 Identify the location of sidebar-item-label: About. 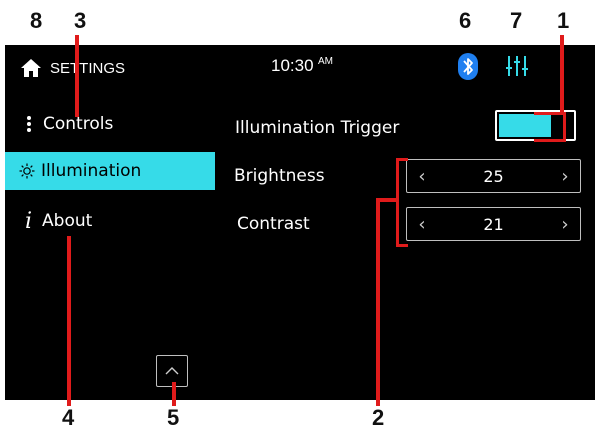
(67, 221).